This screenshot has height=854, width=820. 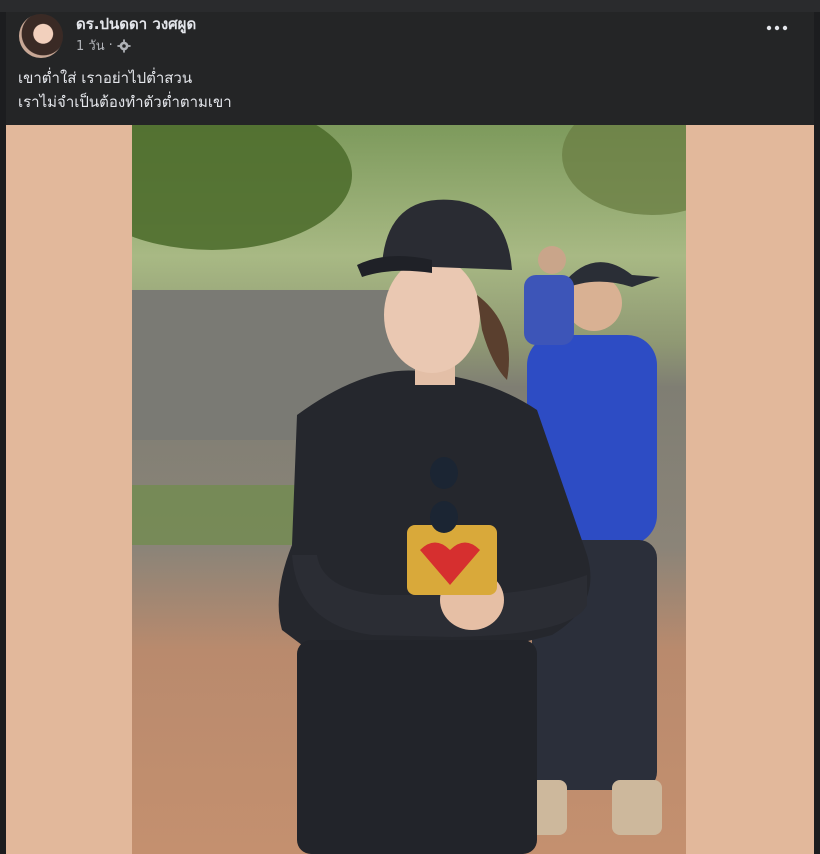 What do you see at coordinates (777, 28) in the screenshot?
I see `more-options-icon` at bounding box center [777, 28].